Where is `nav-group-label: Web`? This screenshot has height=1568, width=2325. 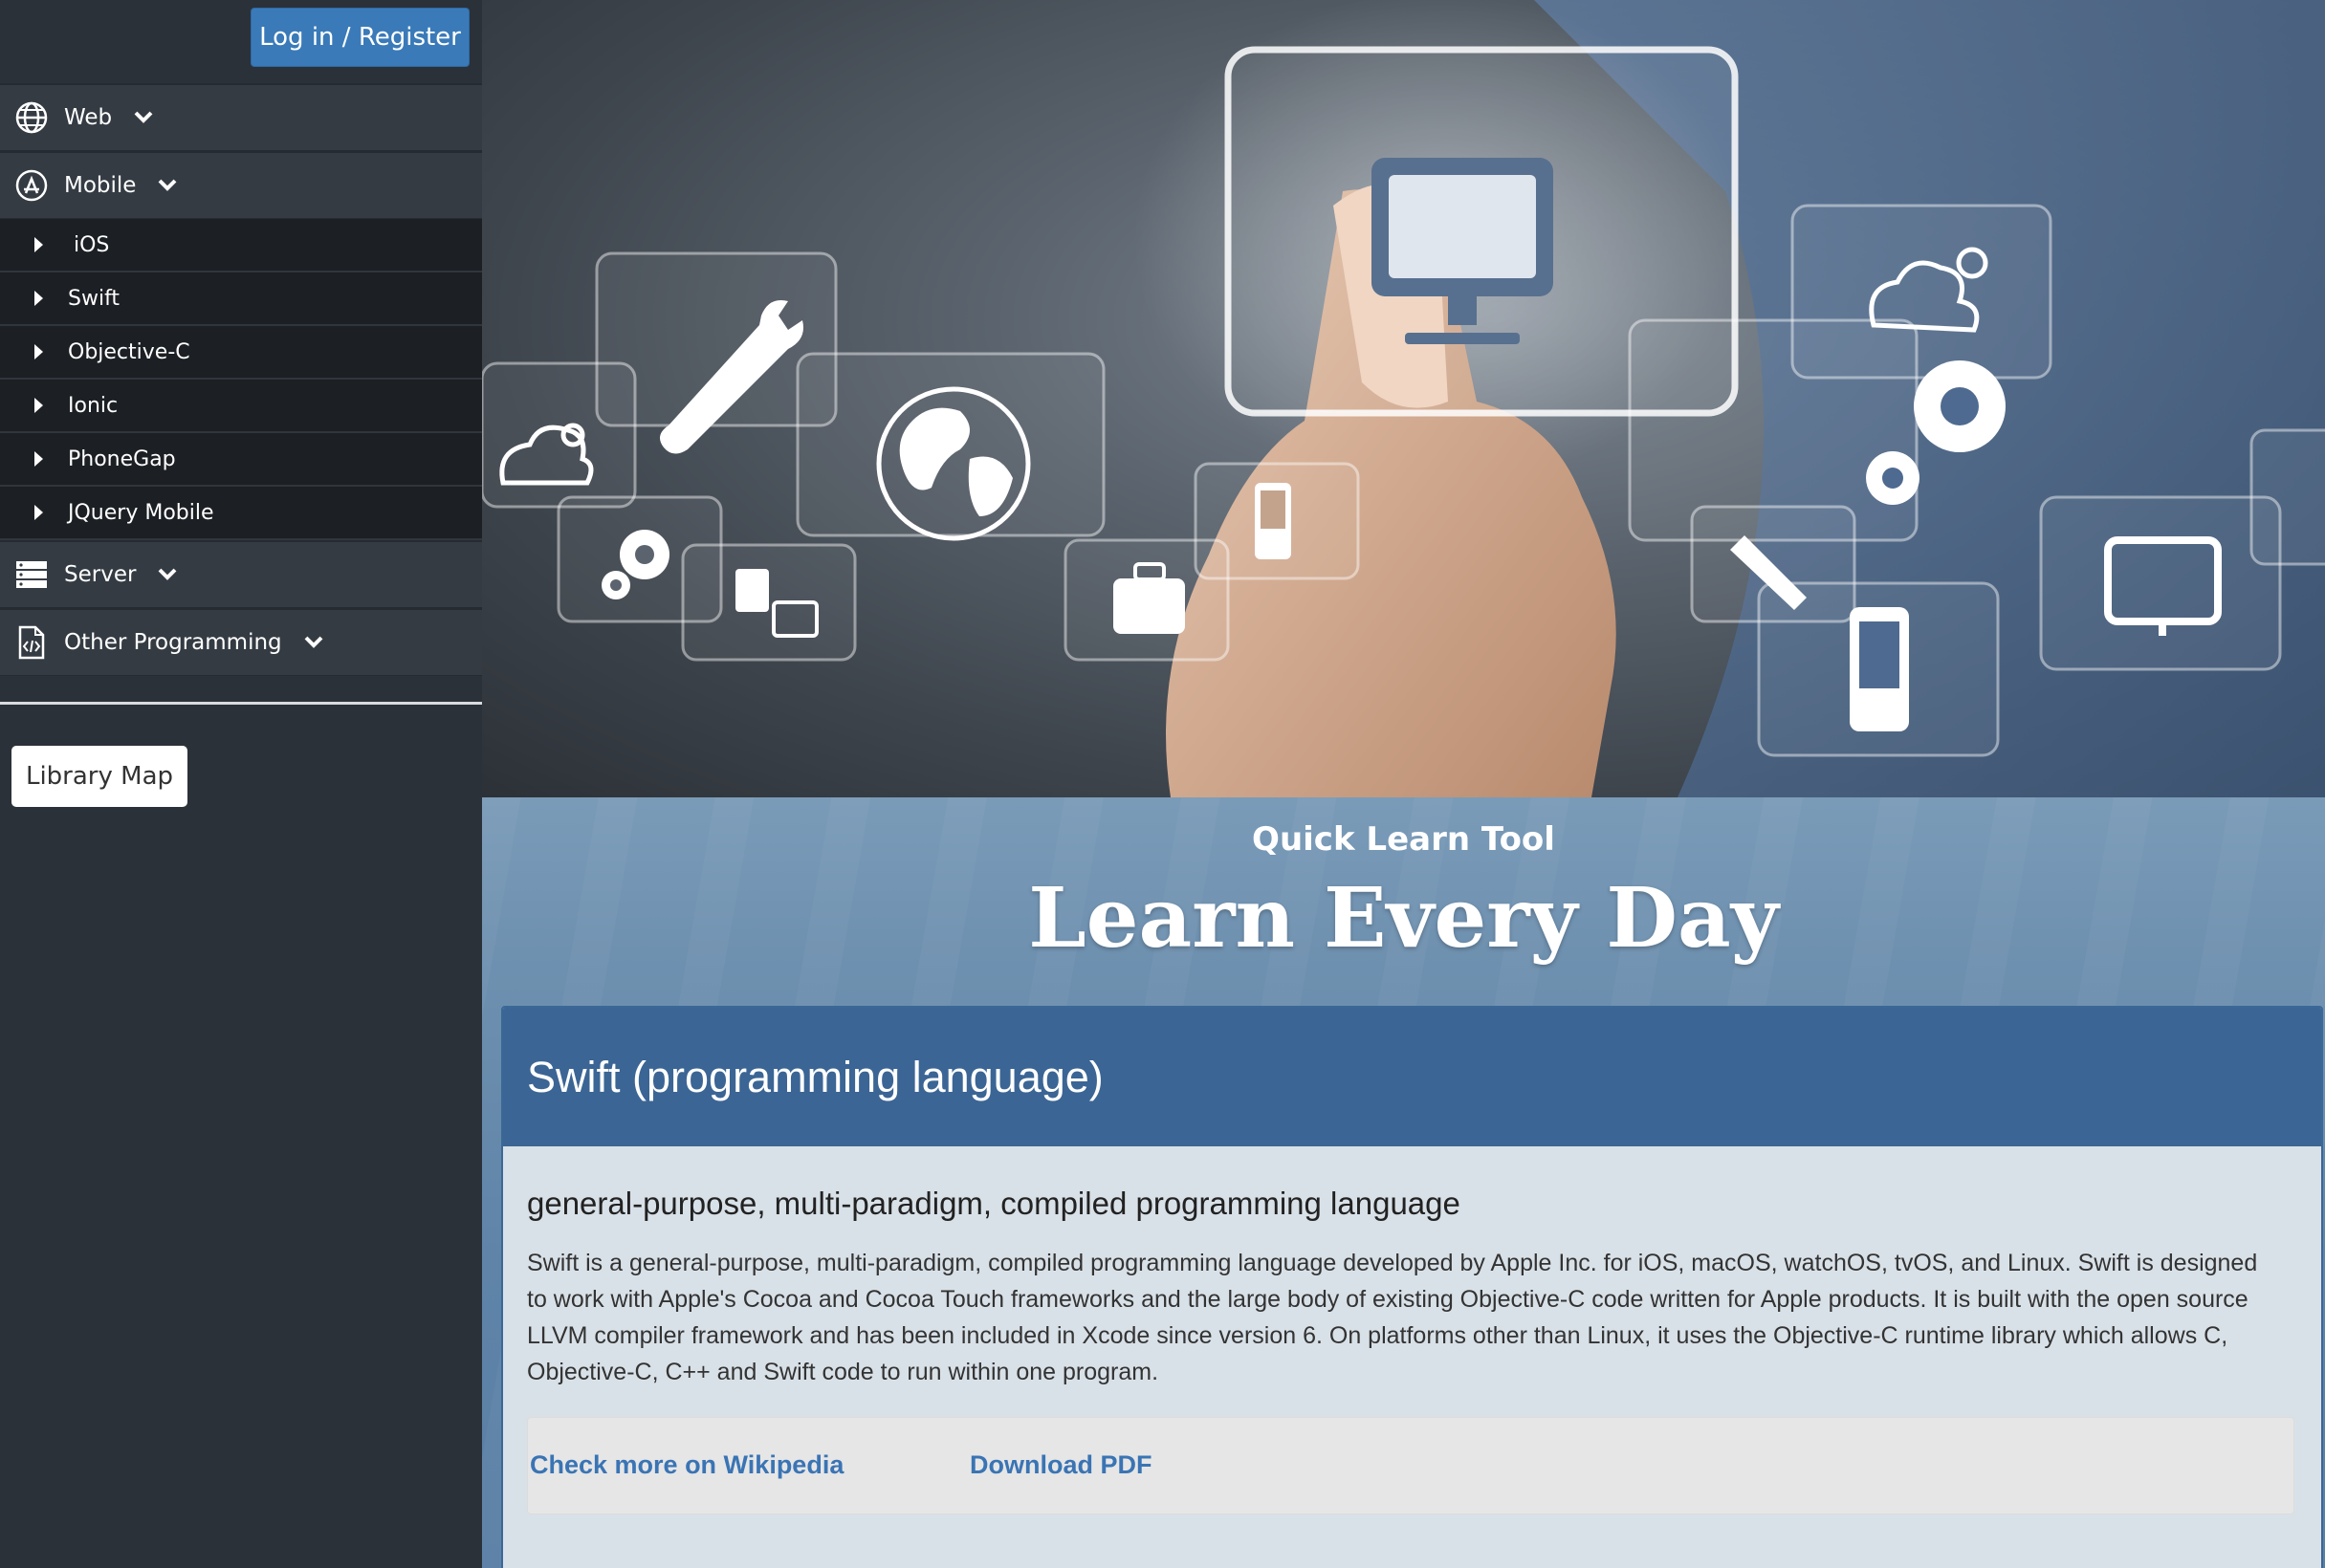
nav-group-label: Web is located at coordinates (89, 117).